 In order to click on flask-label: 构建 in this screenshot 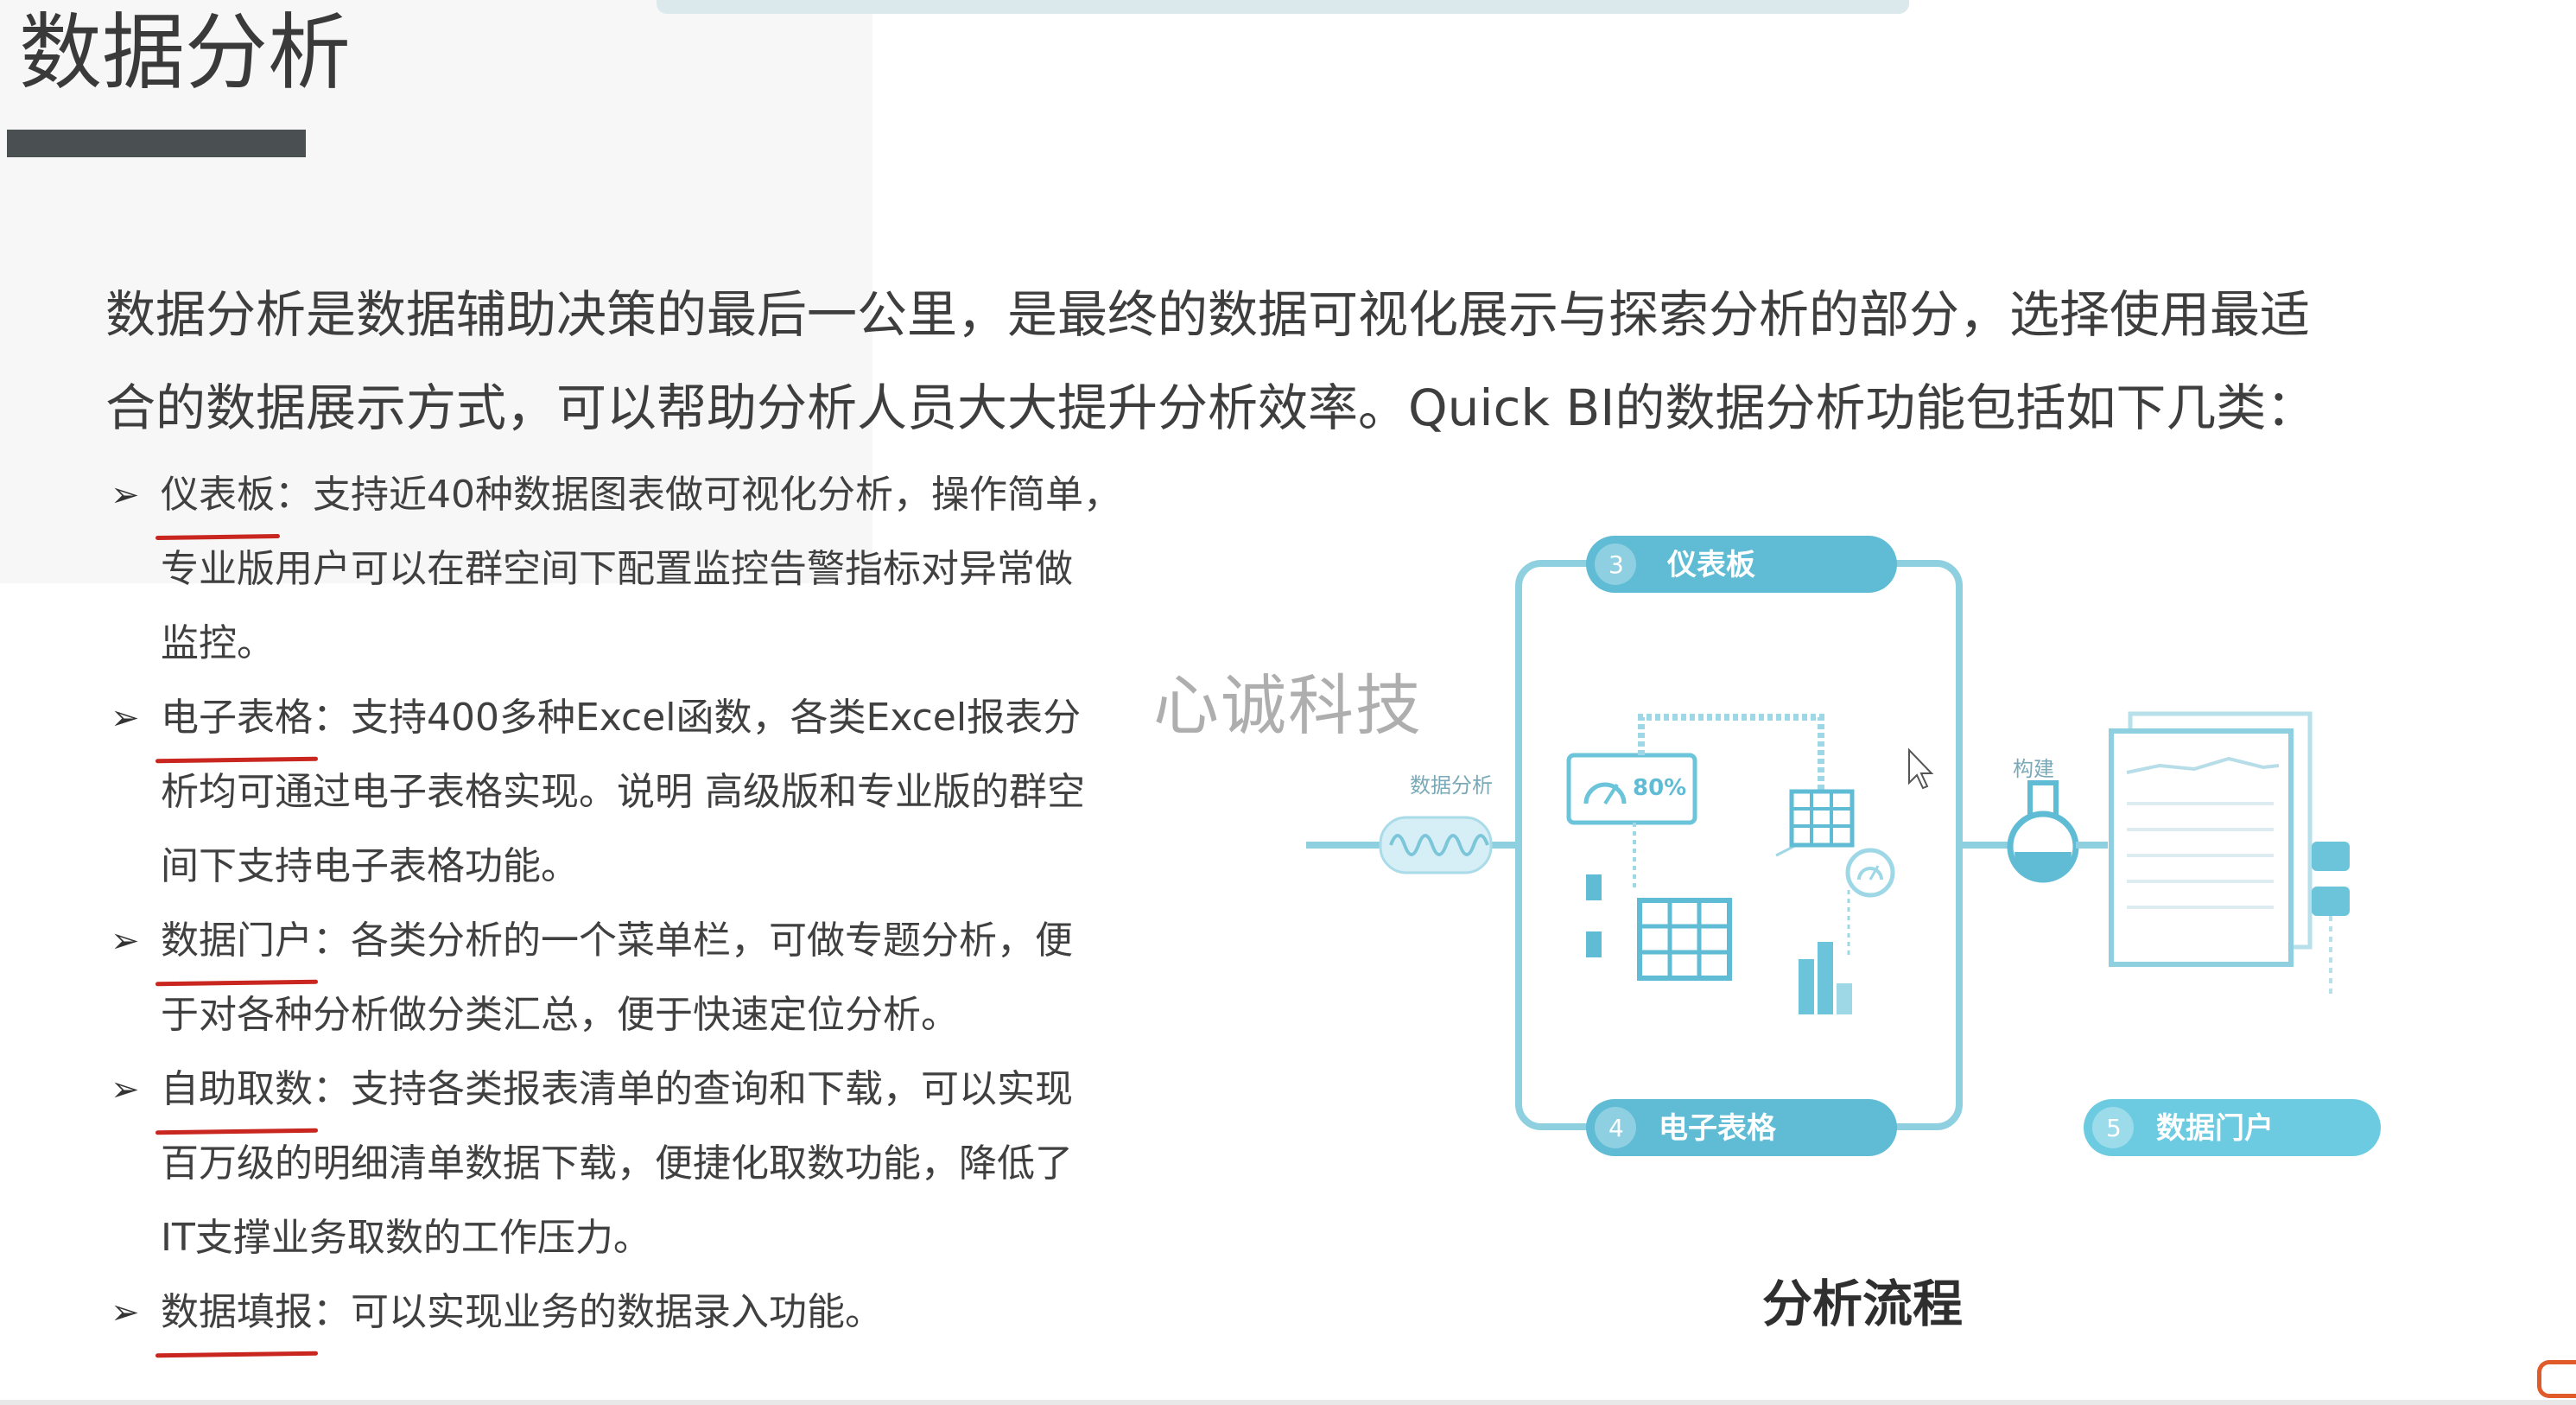, I will do `click(2033, 769)`.